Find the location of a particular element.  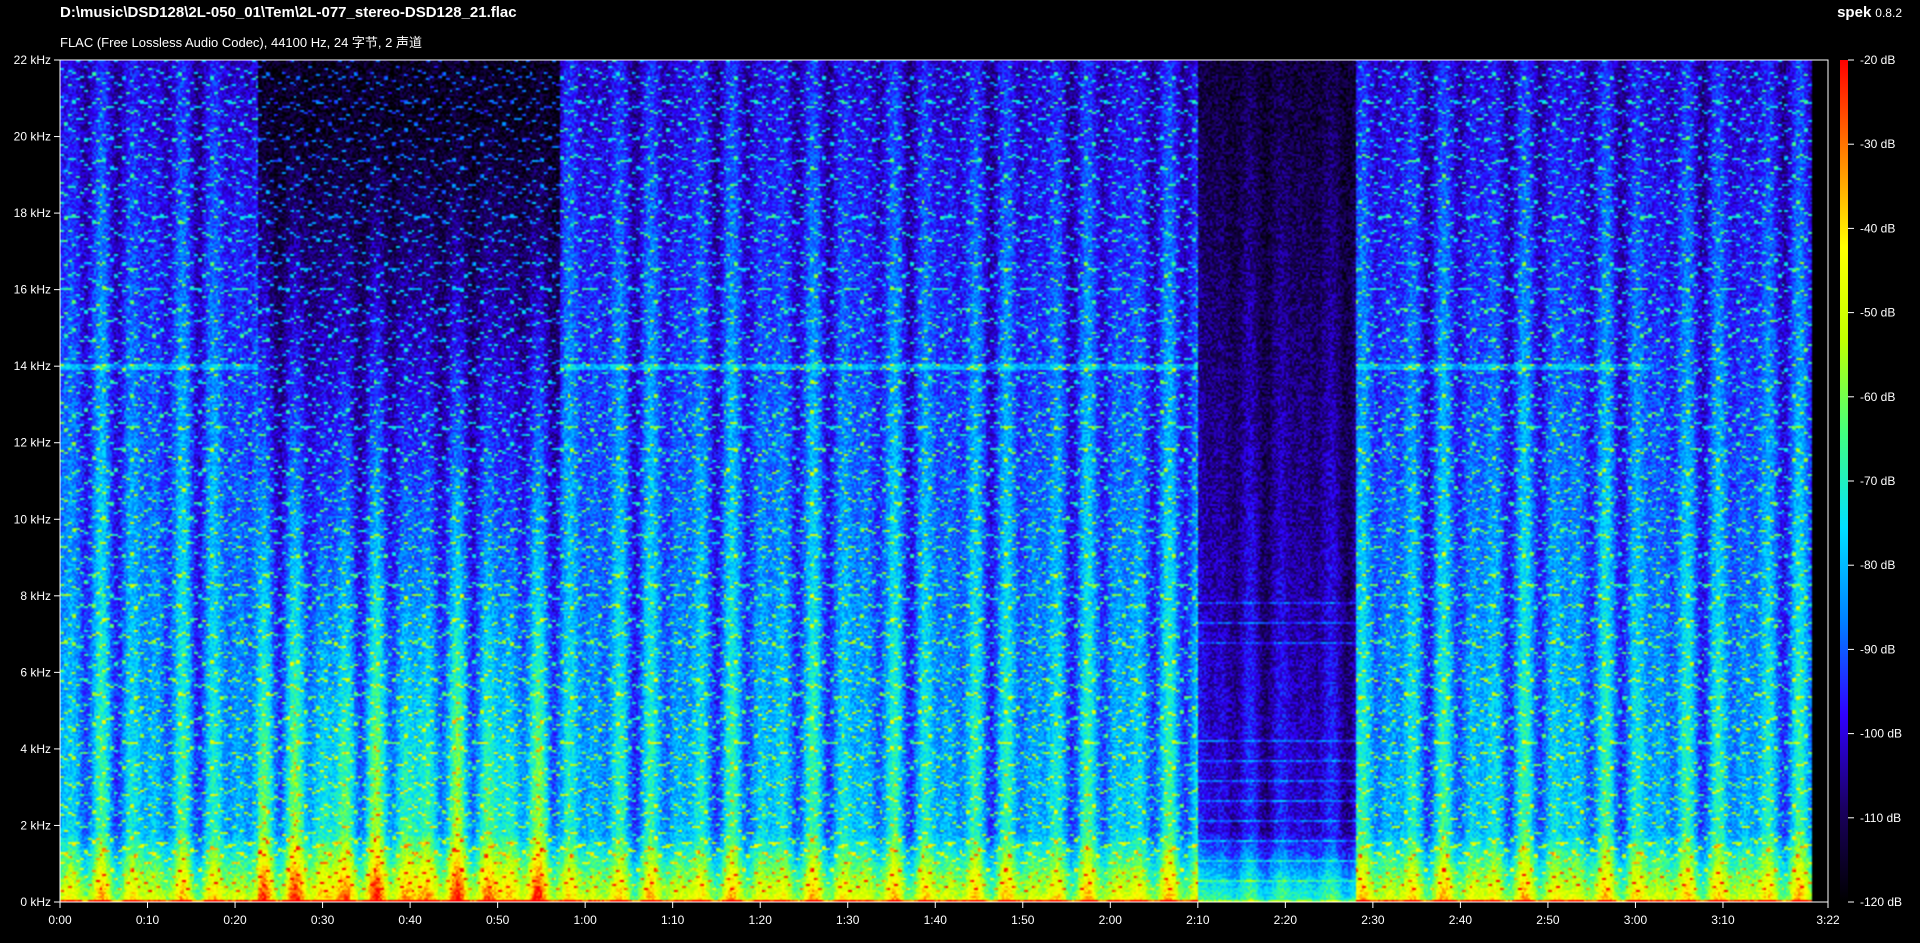

y-tick-label: 16 kHz is located at coordinates (32, 290).